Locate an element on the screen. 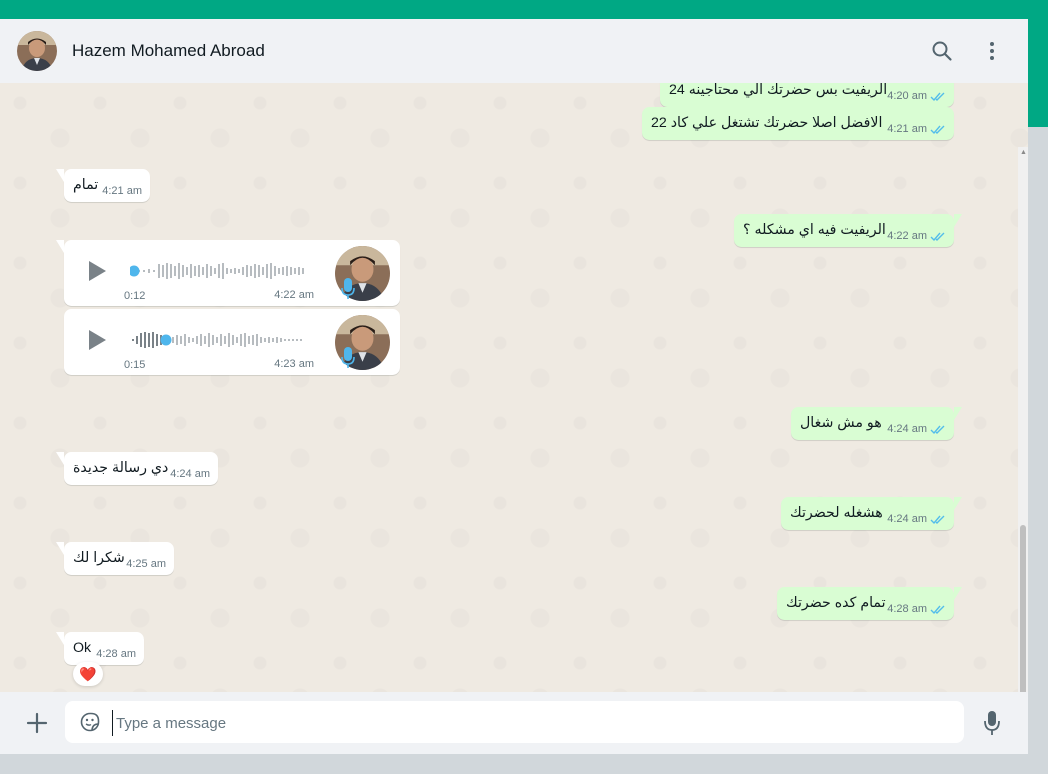 Image resolution: width=1048 pixels, height=774 pixels. message-outgoing: هشغله لحضرتك 4:24 am is located at coordinates (871, 513).